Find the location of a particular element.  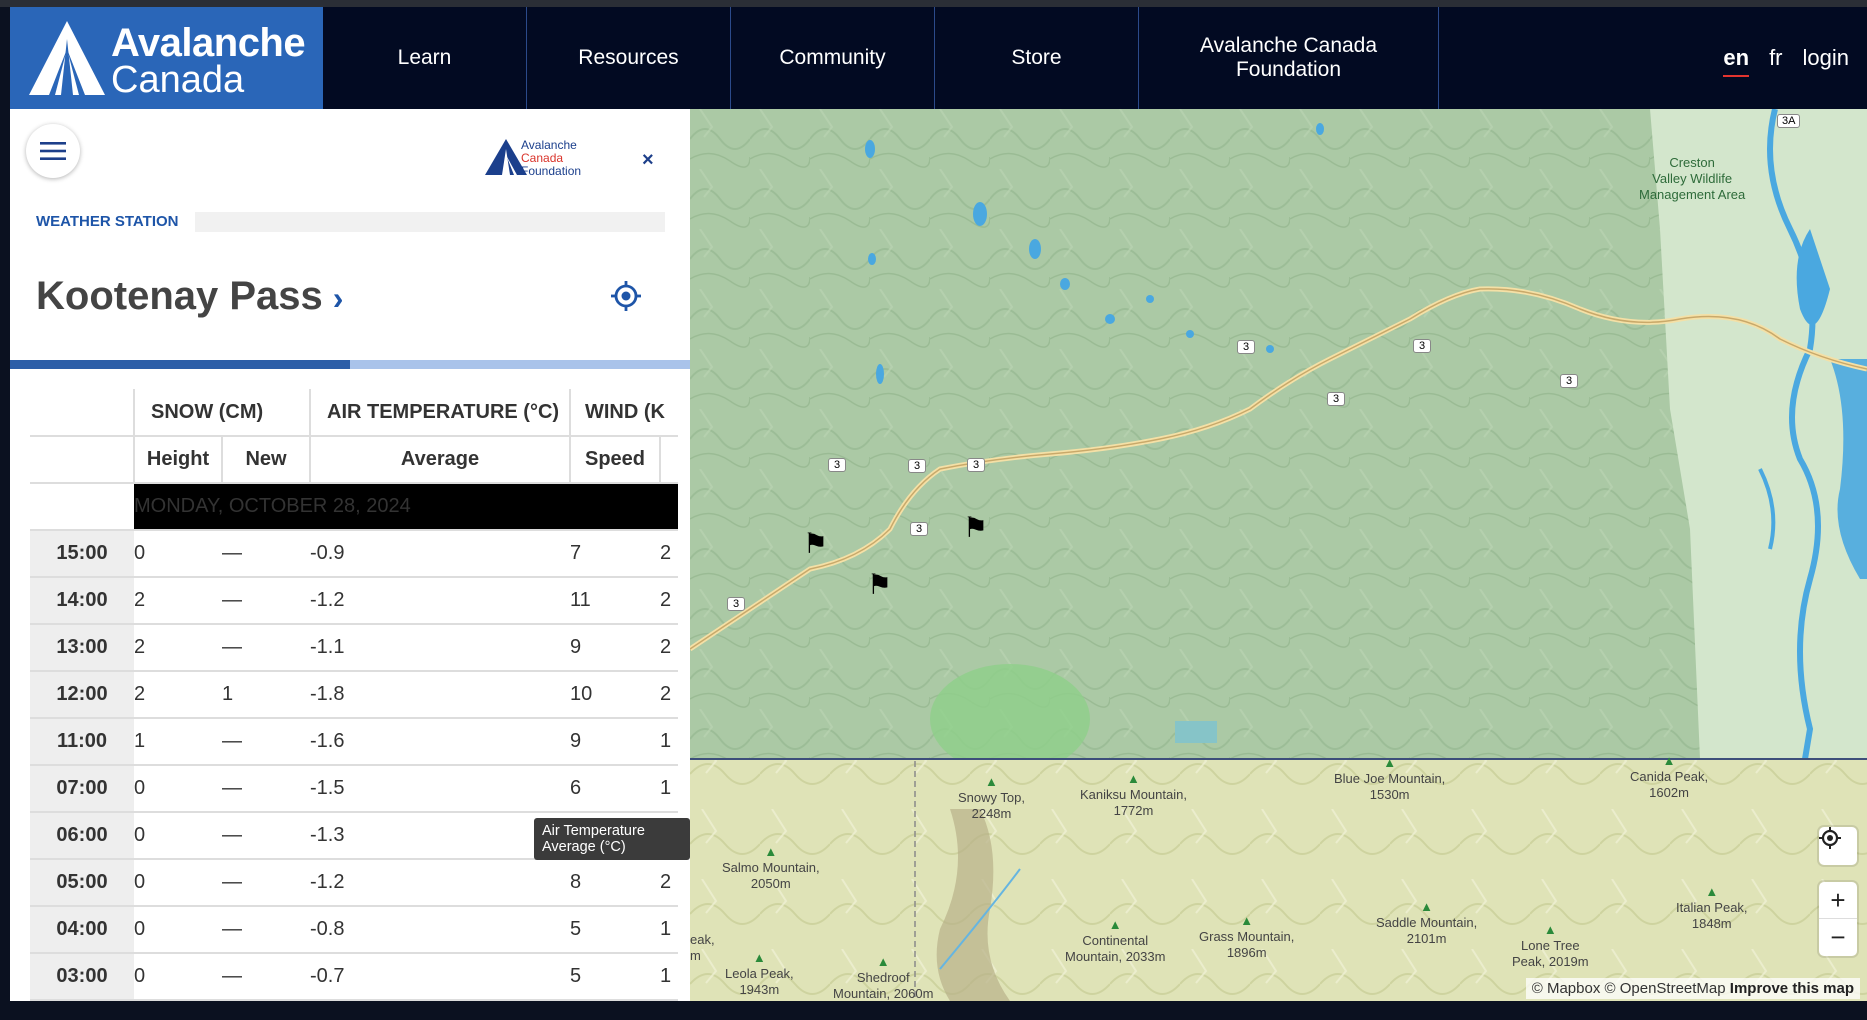

close-button: × is located at coordinates (648, 160).